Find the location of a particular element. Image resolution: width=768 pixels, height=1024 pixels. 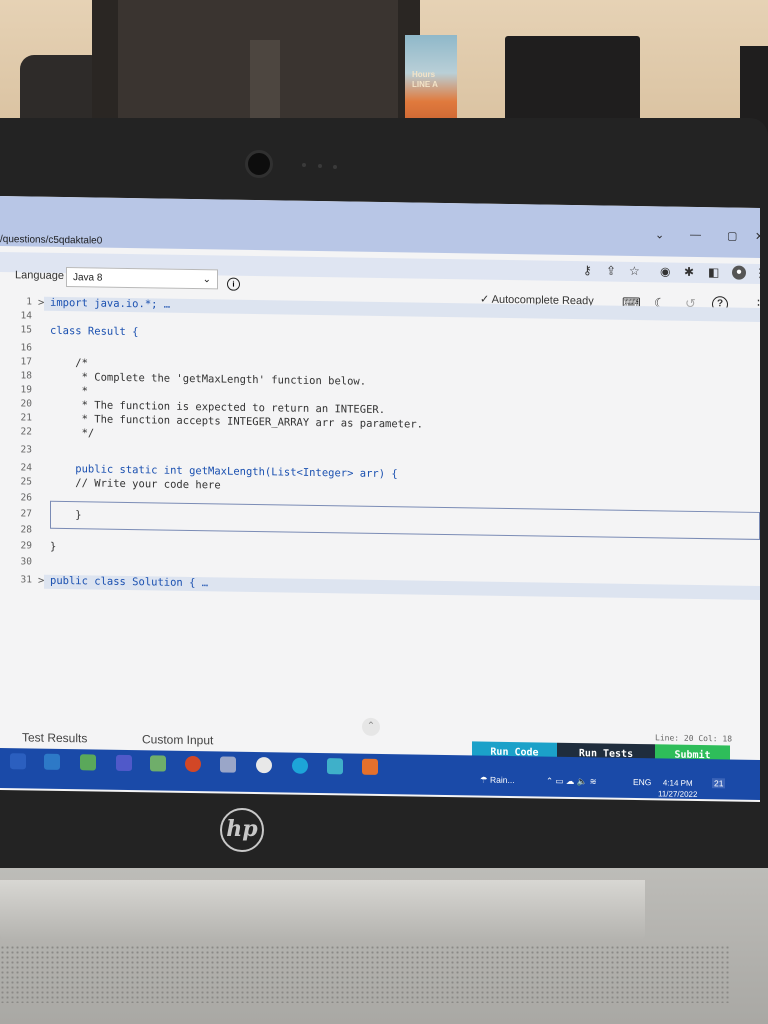

maximize-icon: ▢ is located at coordinates (732, 235).